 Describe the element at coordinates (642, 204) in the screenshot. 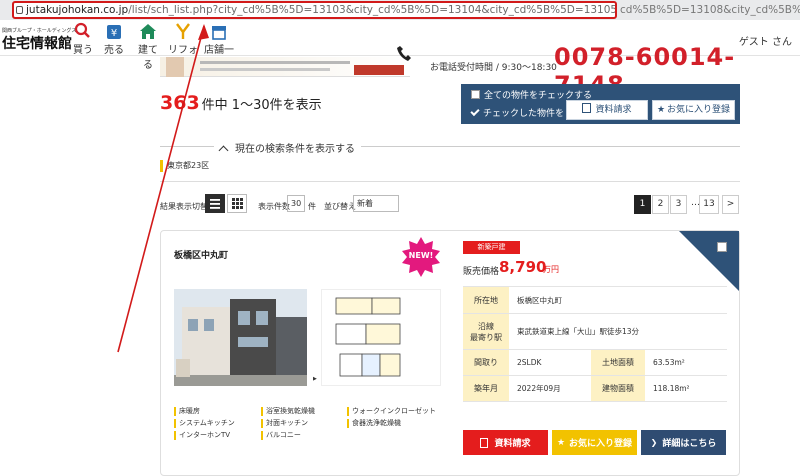

I see `page-1: 1` at that location.